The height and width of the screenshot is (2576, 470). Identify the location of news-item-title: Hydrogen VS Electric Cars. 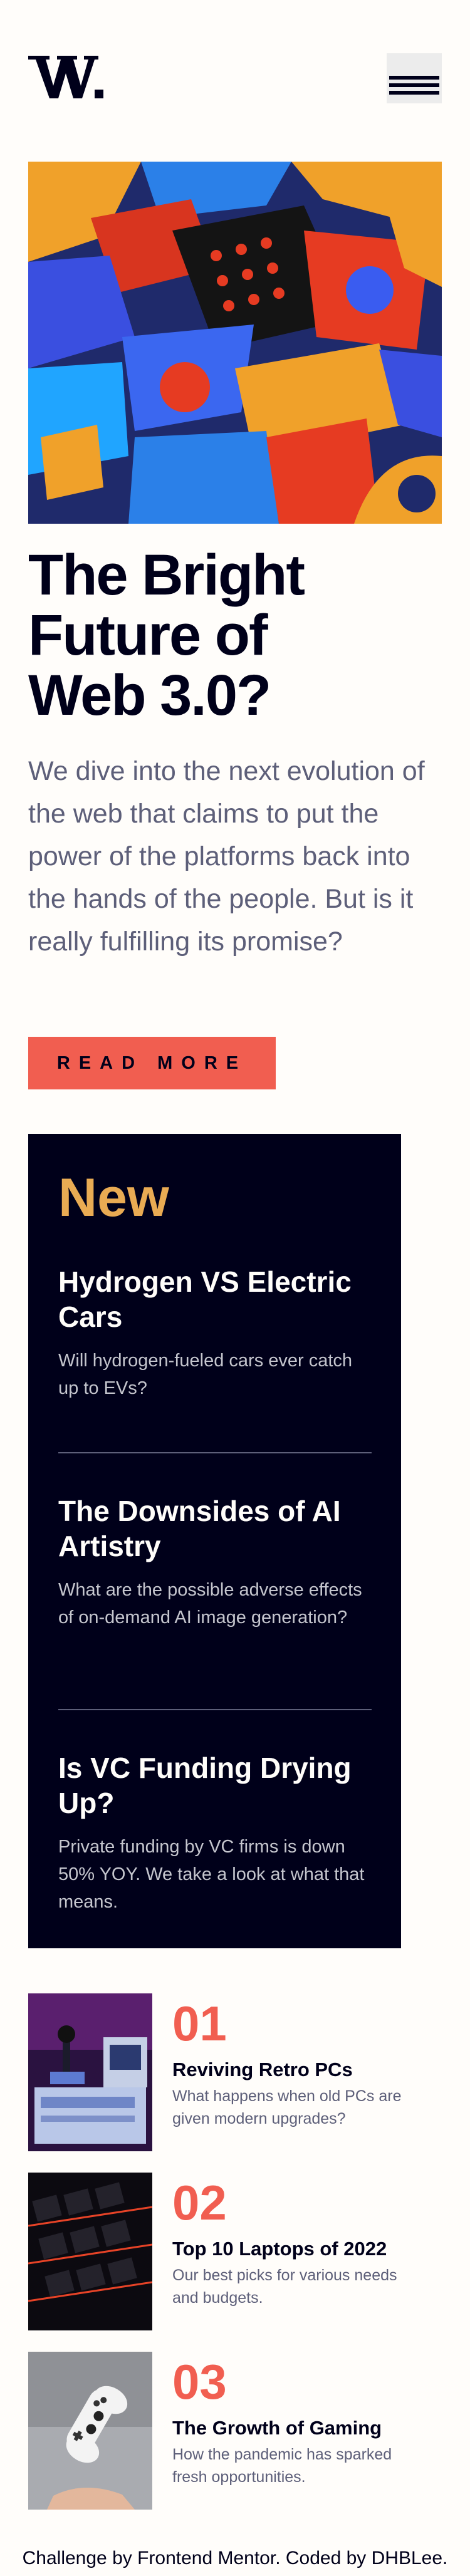
(215, 1299).